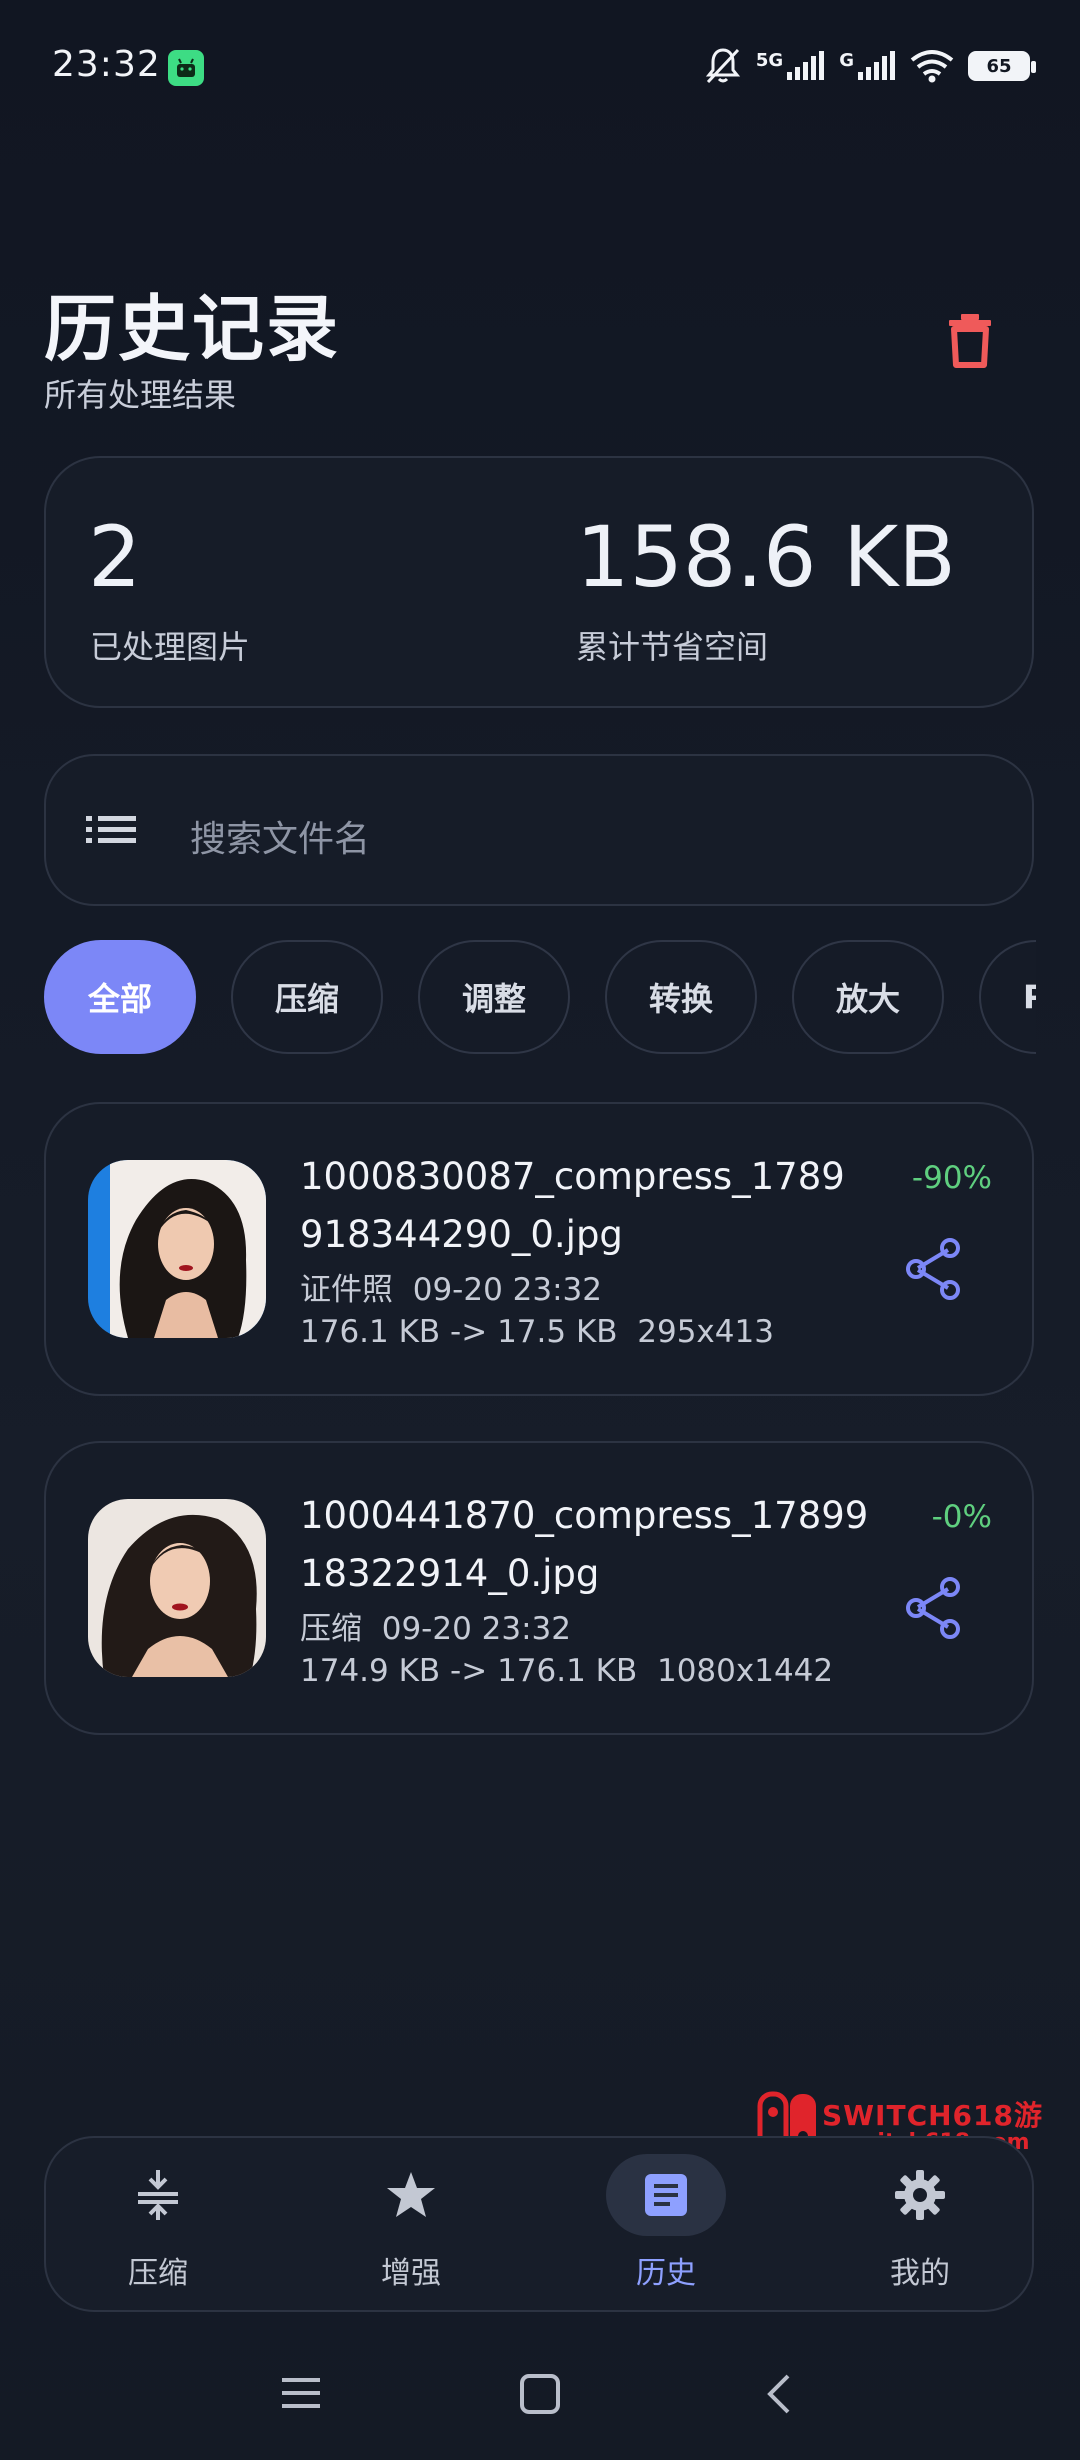 The width and height of the screenshot is (1080, 2460). I want to click on item-dimensions: 295x413, so click(705, 1332).